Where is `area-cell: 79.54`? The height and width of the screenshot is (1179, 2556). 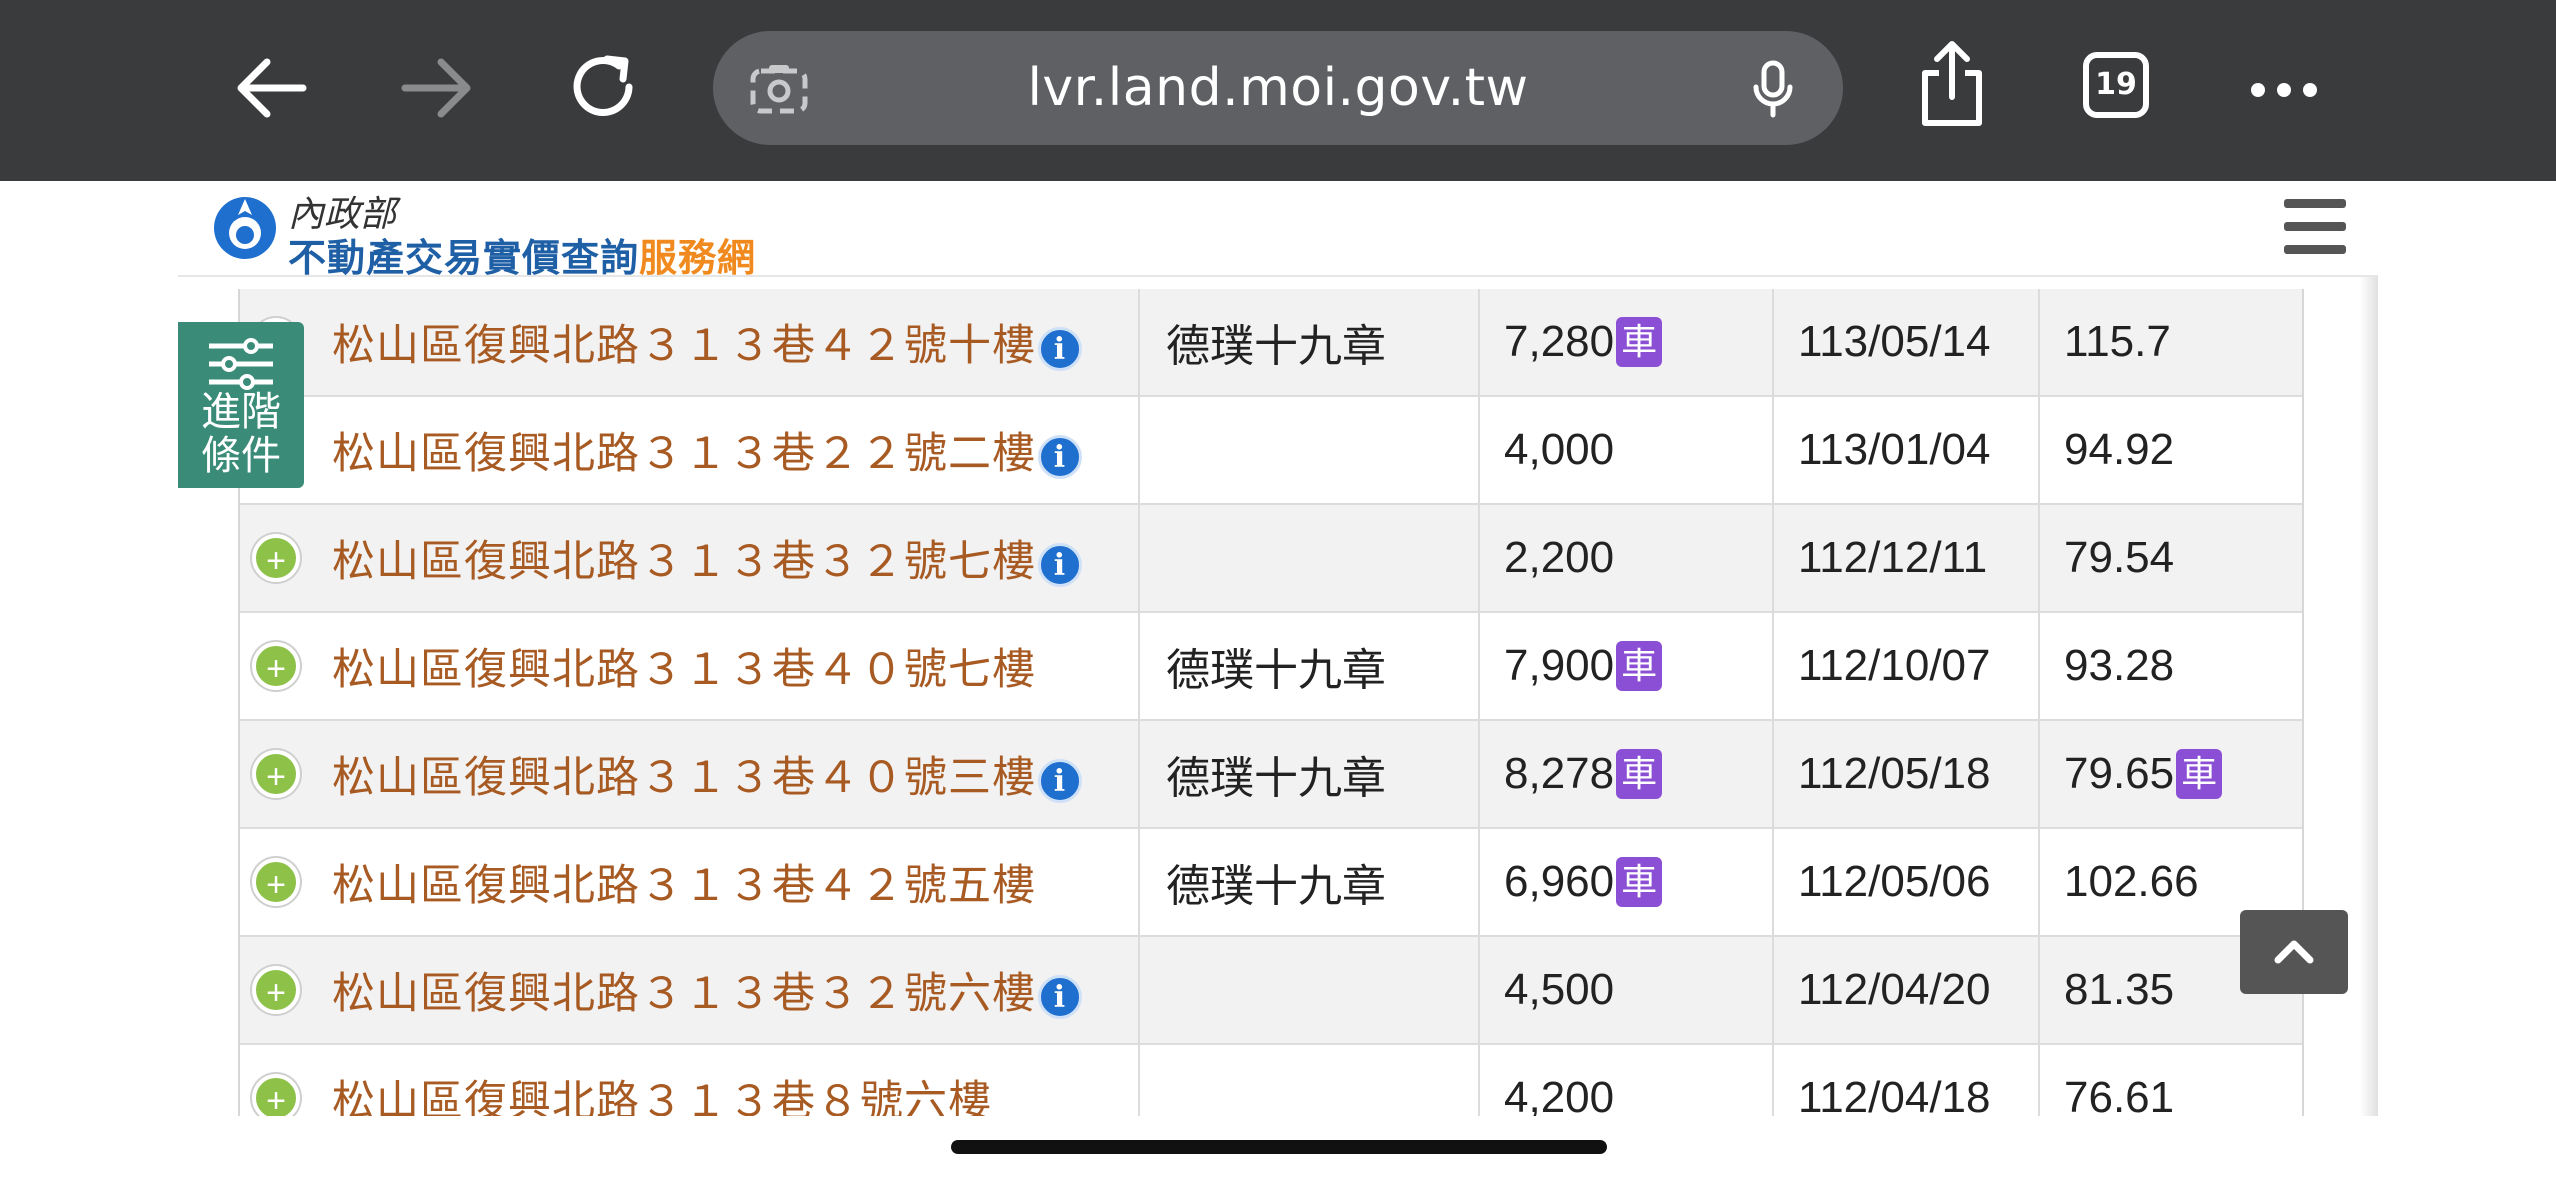
area-cell: 79.54 is located at coordinates (2171, 558).